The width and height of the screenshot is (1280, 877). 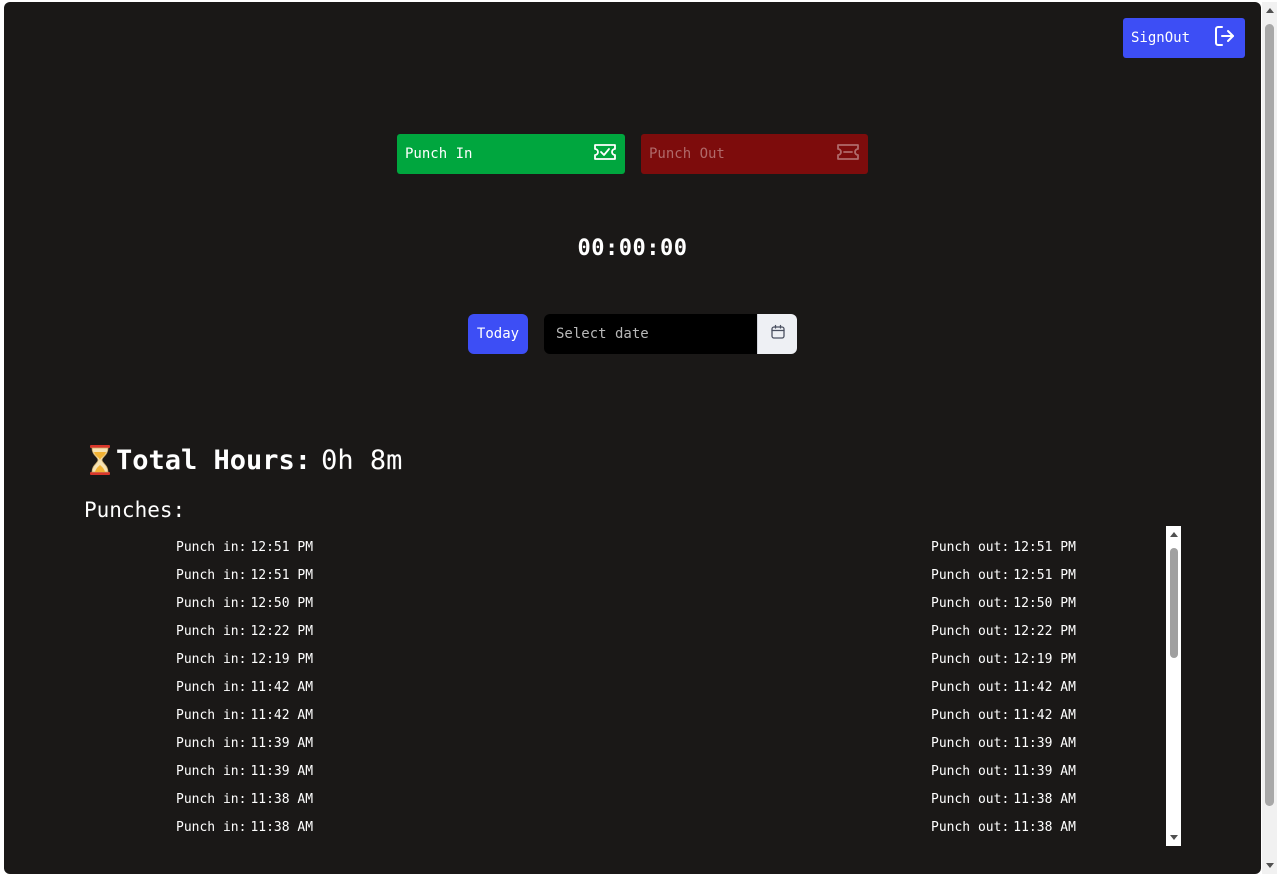 I want to click on punches-heading: Punches:, so click(x=135, y=510).